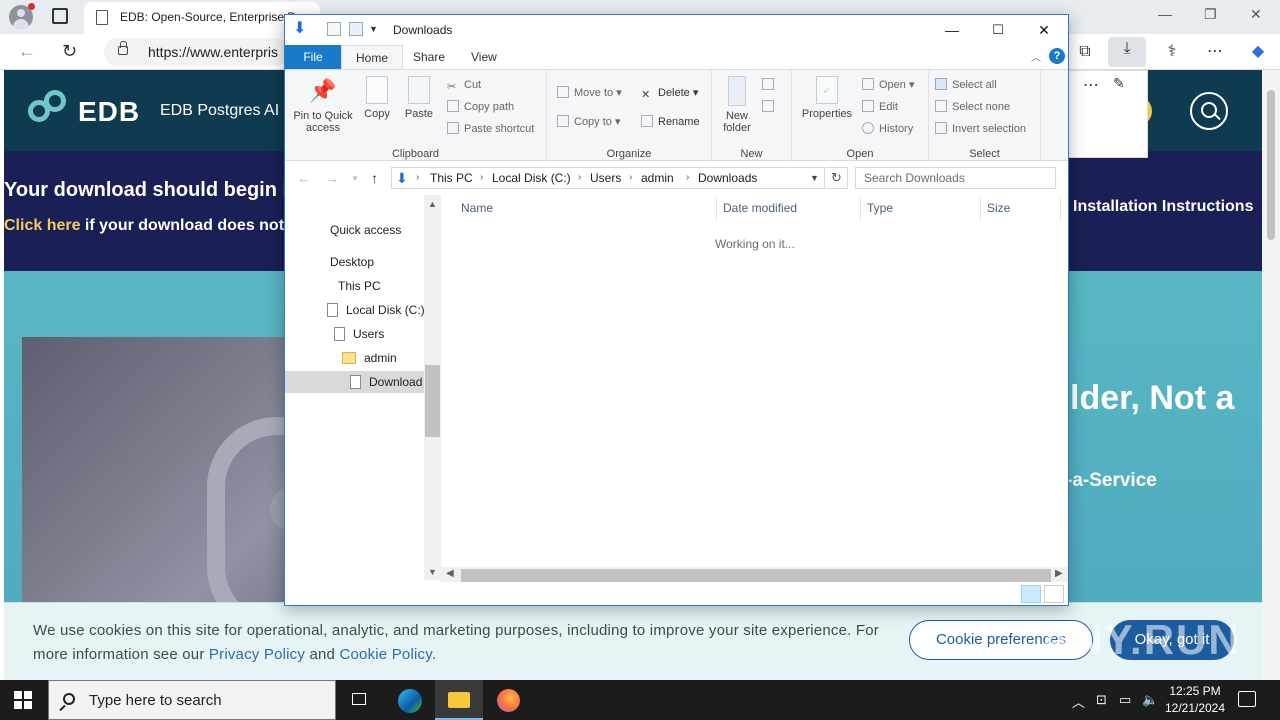 The height and width of the screenshot is (720, 1280). What do you see at coordinates (727, 178) in the screenshot?
I see `crumb-downloads: Downloads` at bounding box center [727, 178].